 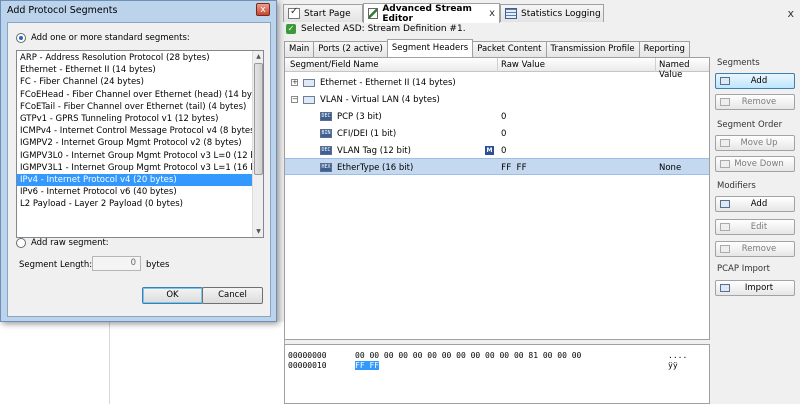 I want to click on standard-segments-radio, so click(x=21, y=38).